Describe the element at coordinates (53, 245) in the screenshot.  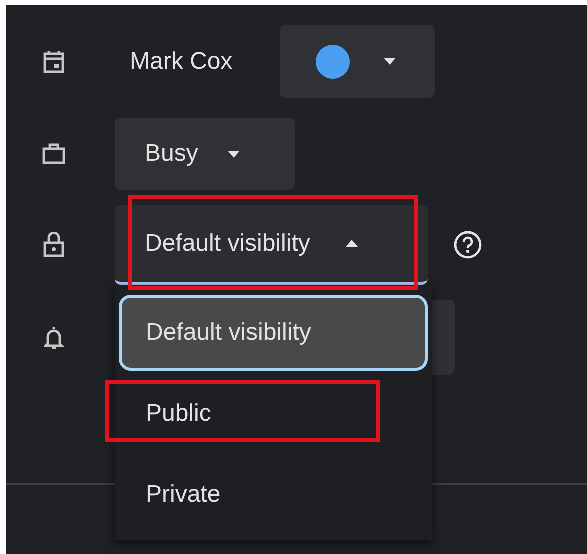
I see `lock-icon` at that location.